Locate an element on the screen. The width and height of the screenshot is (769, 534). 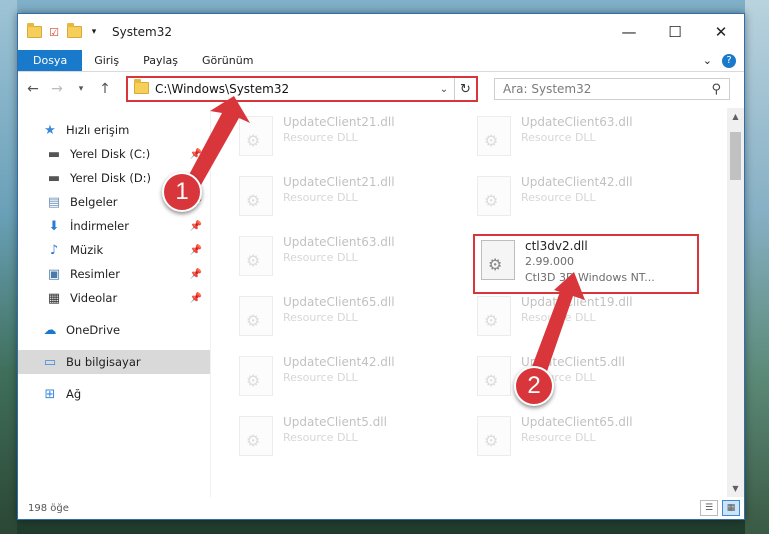
callout-badge-1: 1 is located at coordinates (182, 192).